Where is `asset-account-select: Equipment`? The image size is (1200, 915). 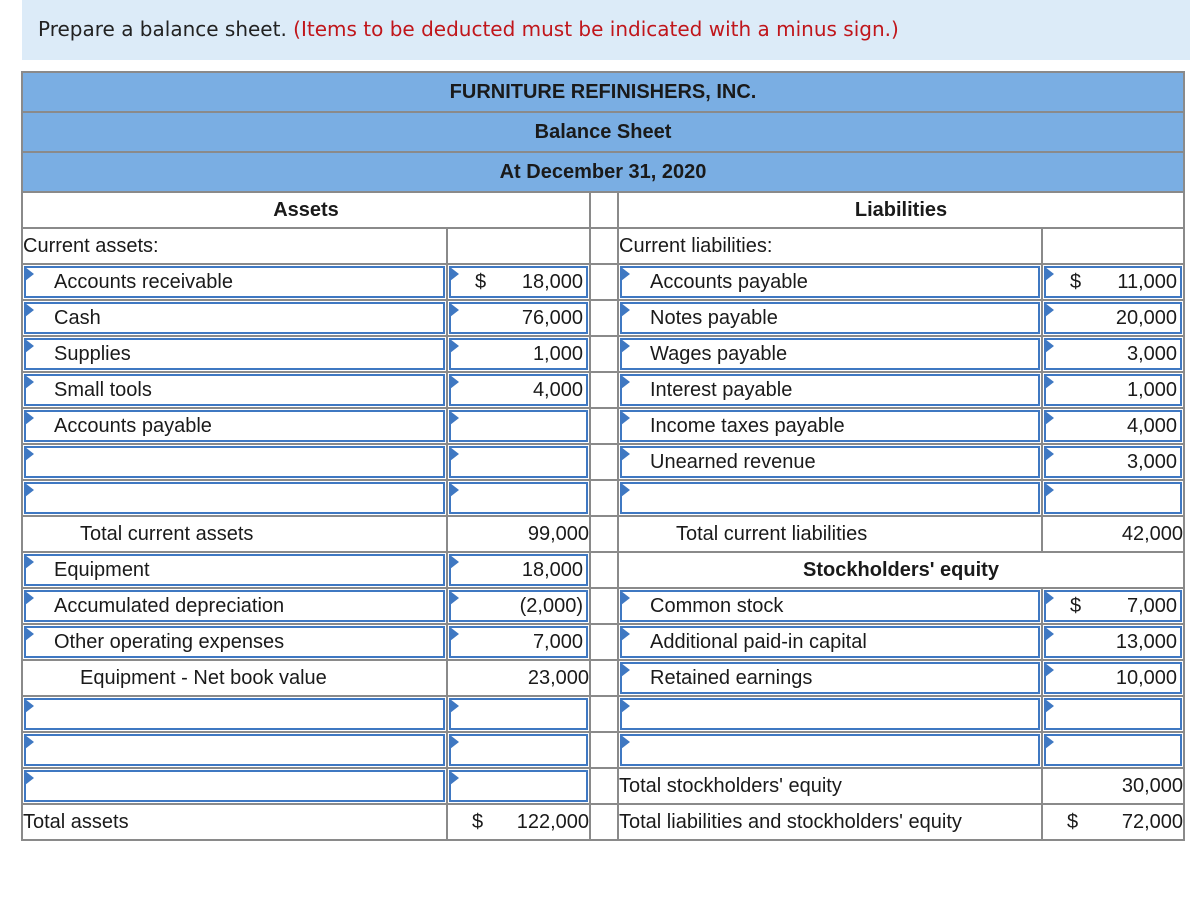 asset-account-select: Equipment is located at coordinates (234, 570).